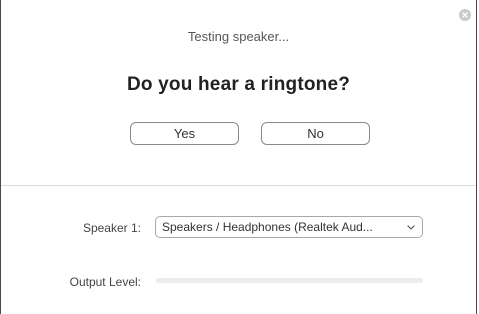  What do you see at coordinates (184, 133) in the screenshot?
I see `yes-button: Yes` at bounding box center [184, 133].